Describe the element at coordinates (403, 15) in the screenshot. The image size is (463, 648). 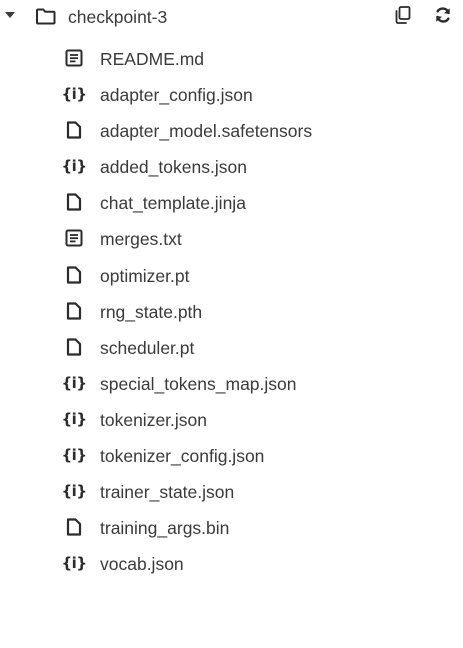
I see `copy-icon` at that location.